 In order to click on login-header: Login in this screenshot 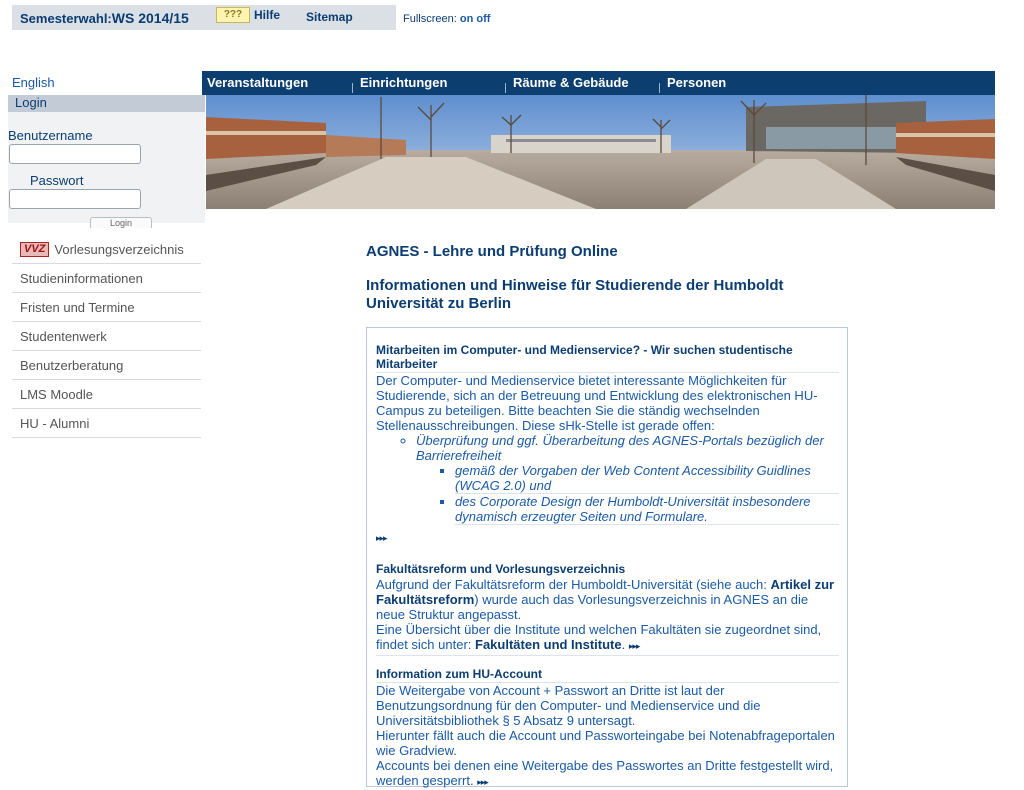, I will do `click(106, 103)`.